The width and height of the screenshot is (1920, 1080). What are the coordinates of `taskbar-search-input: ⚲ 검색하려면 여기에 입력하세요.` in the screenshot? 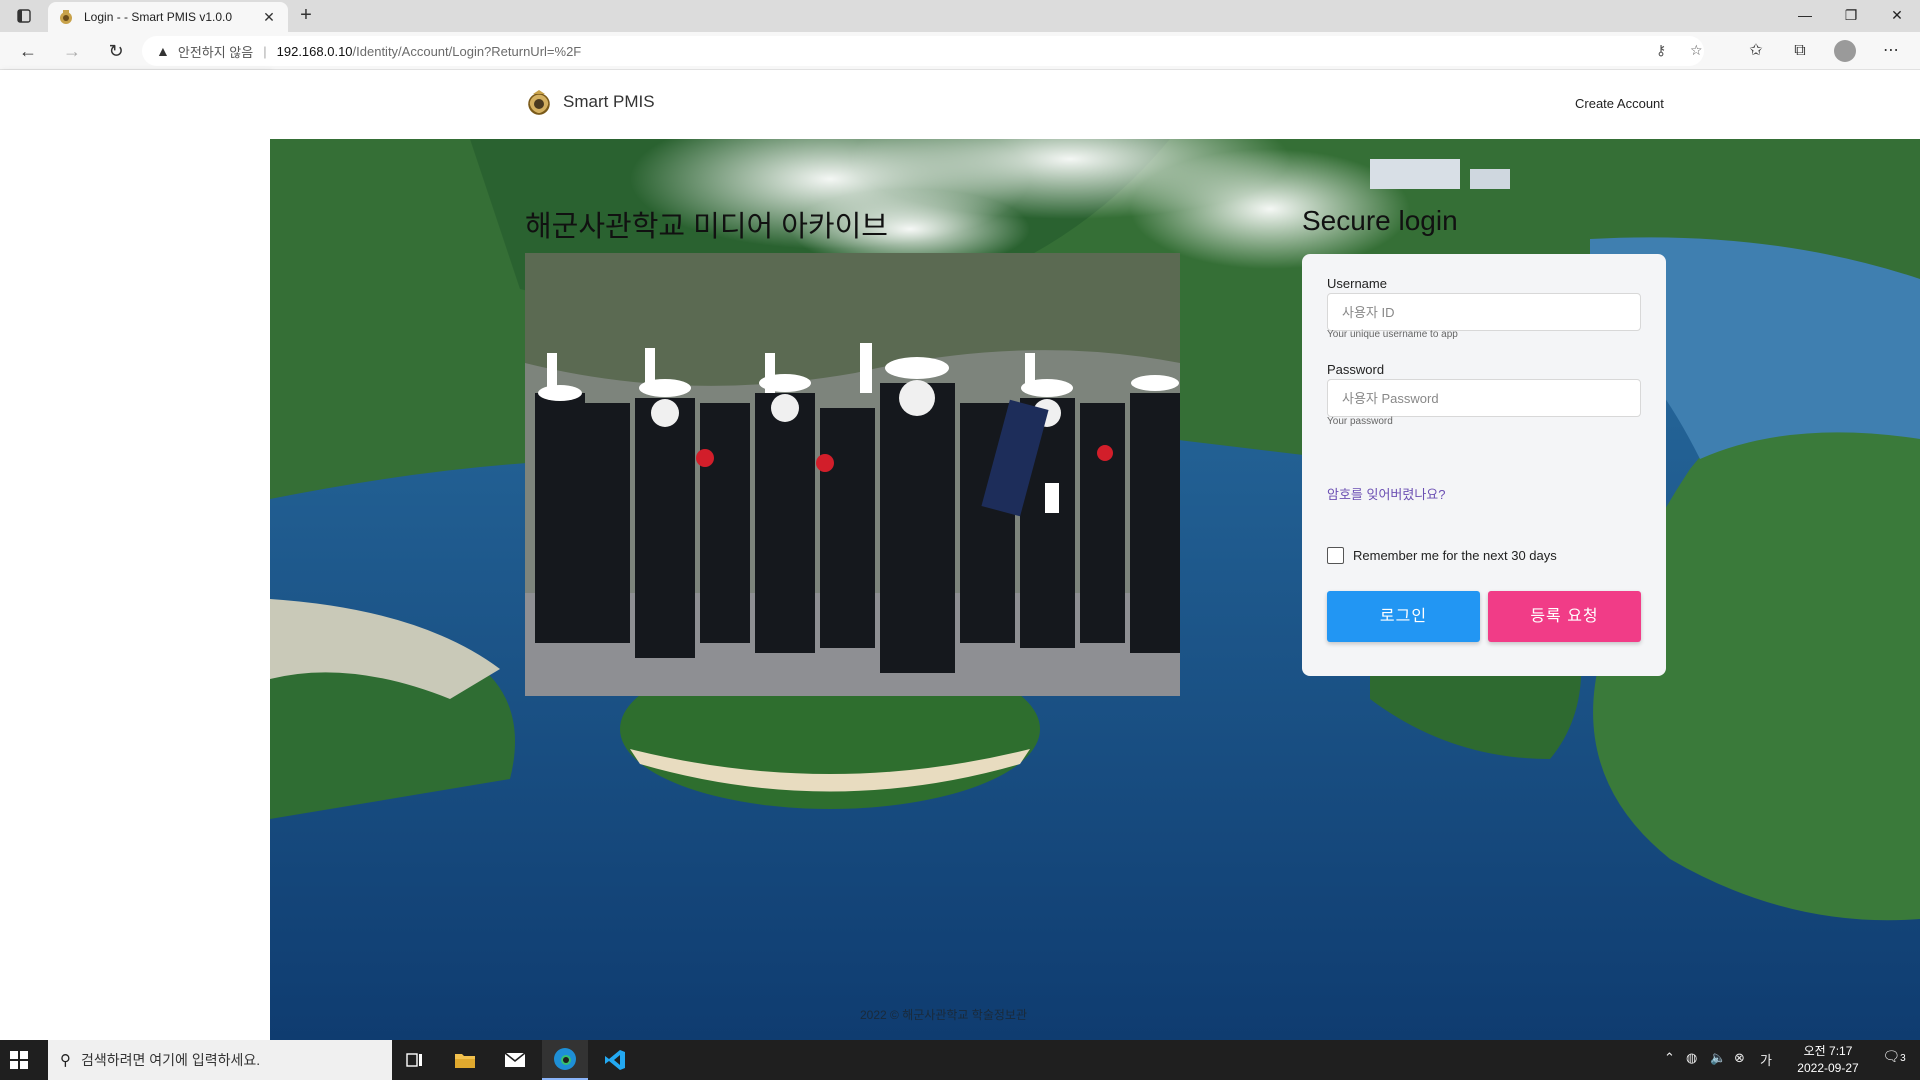 It's located at (220, 1060).